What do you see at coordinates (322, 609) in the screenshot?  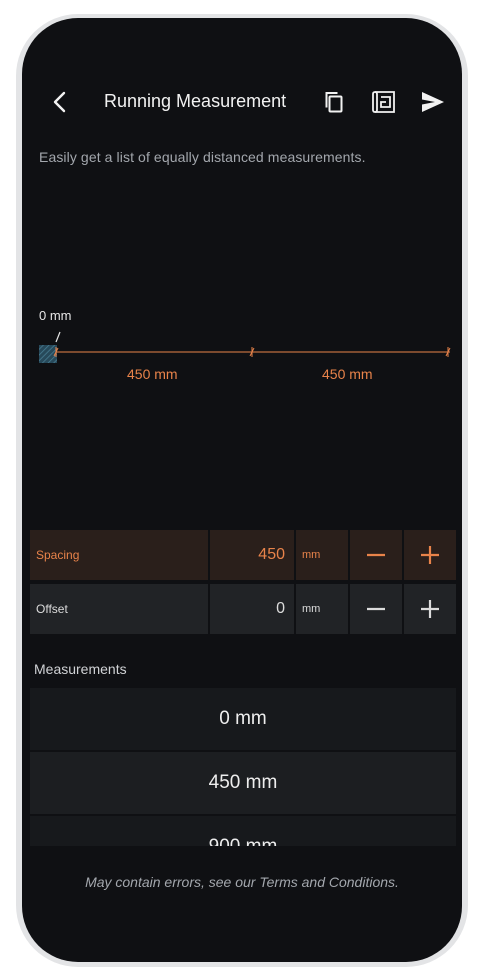 I see `offset-unit: mm` at bounding box center [322, 609].